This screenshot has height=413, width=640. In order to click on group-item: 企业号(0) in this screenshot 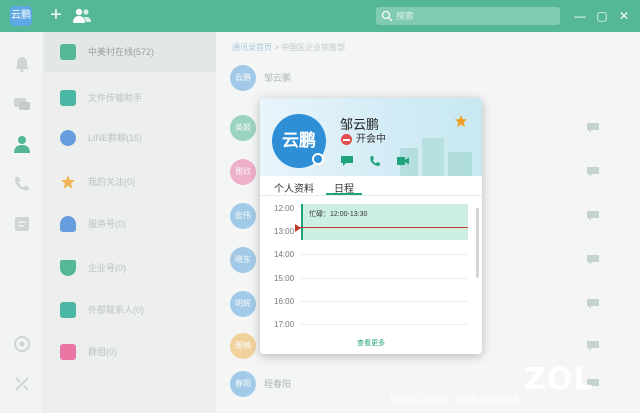, I will do `click(130, 268)`.